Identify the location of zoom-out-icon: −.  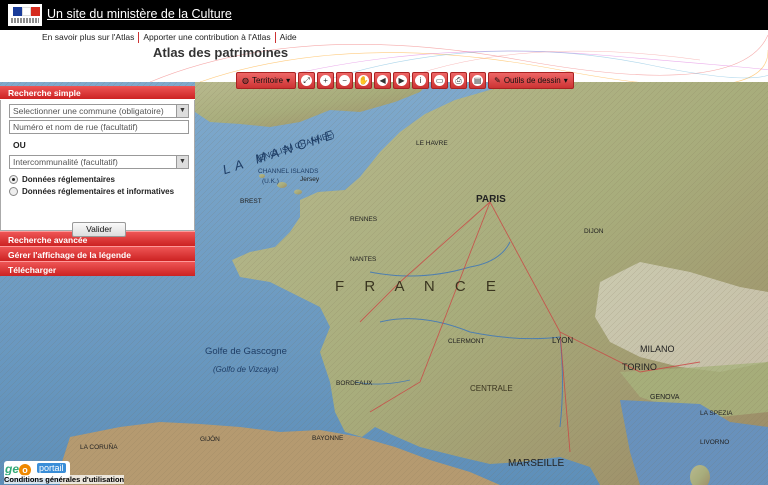
(345, 80).